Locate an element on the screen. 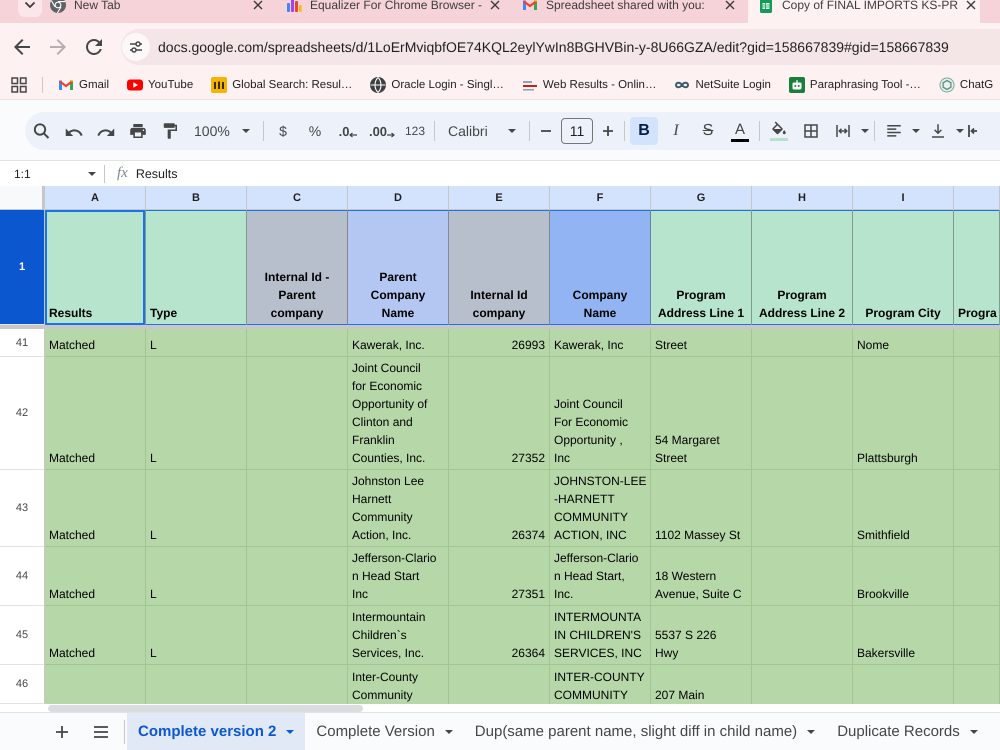 This screenshot has height=750, width=1000. number-format-button: 123 is located at coordinates (415, 131).